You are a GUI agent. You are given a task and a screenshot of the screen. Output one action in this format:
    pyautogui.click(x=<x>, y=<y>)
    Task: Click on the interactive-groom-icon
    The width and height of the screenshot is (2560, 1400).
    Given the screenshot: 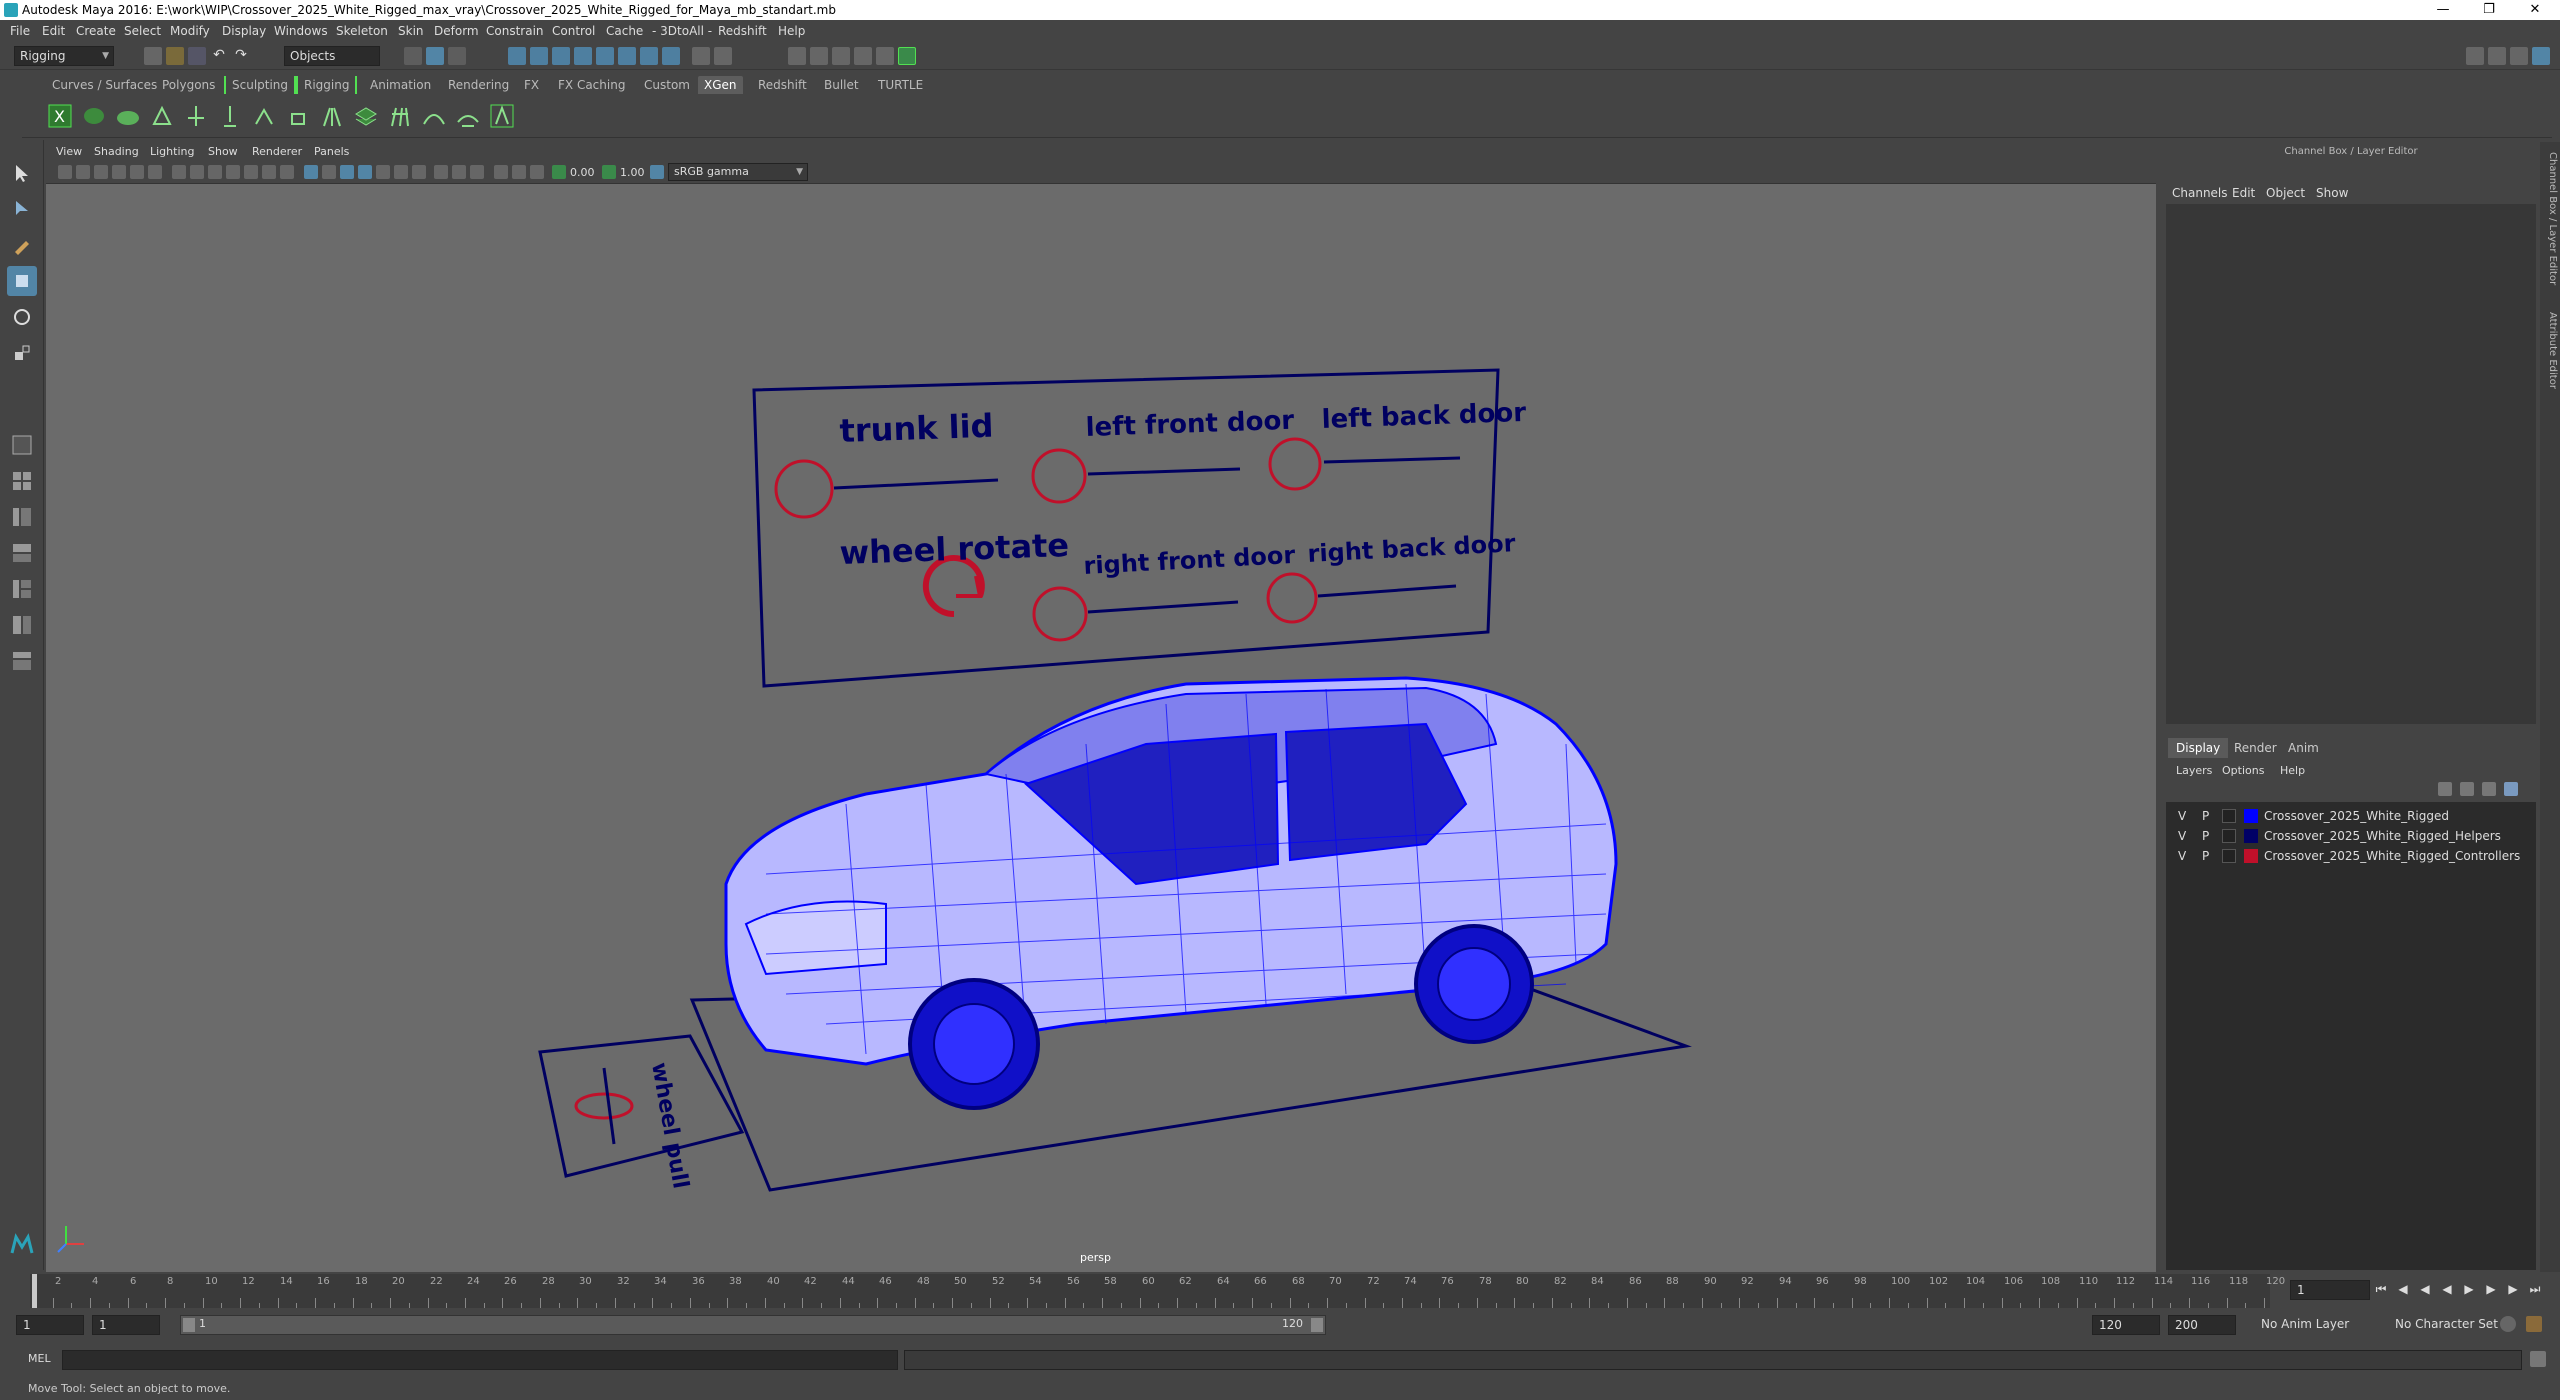 What is the action you would take?
    pyautogui.click(x=400, y=116)
    